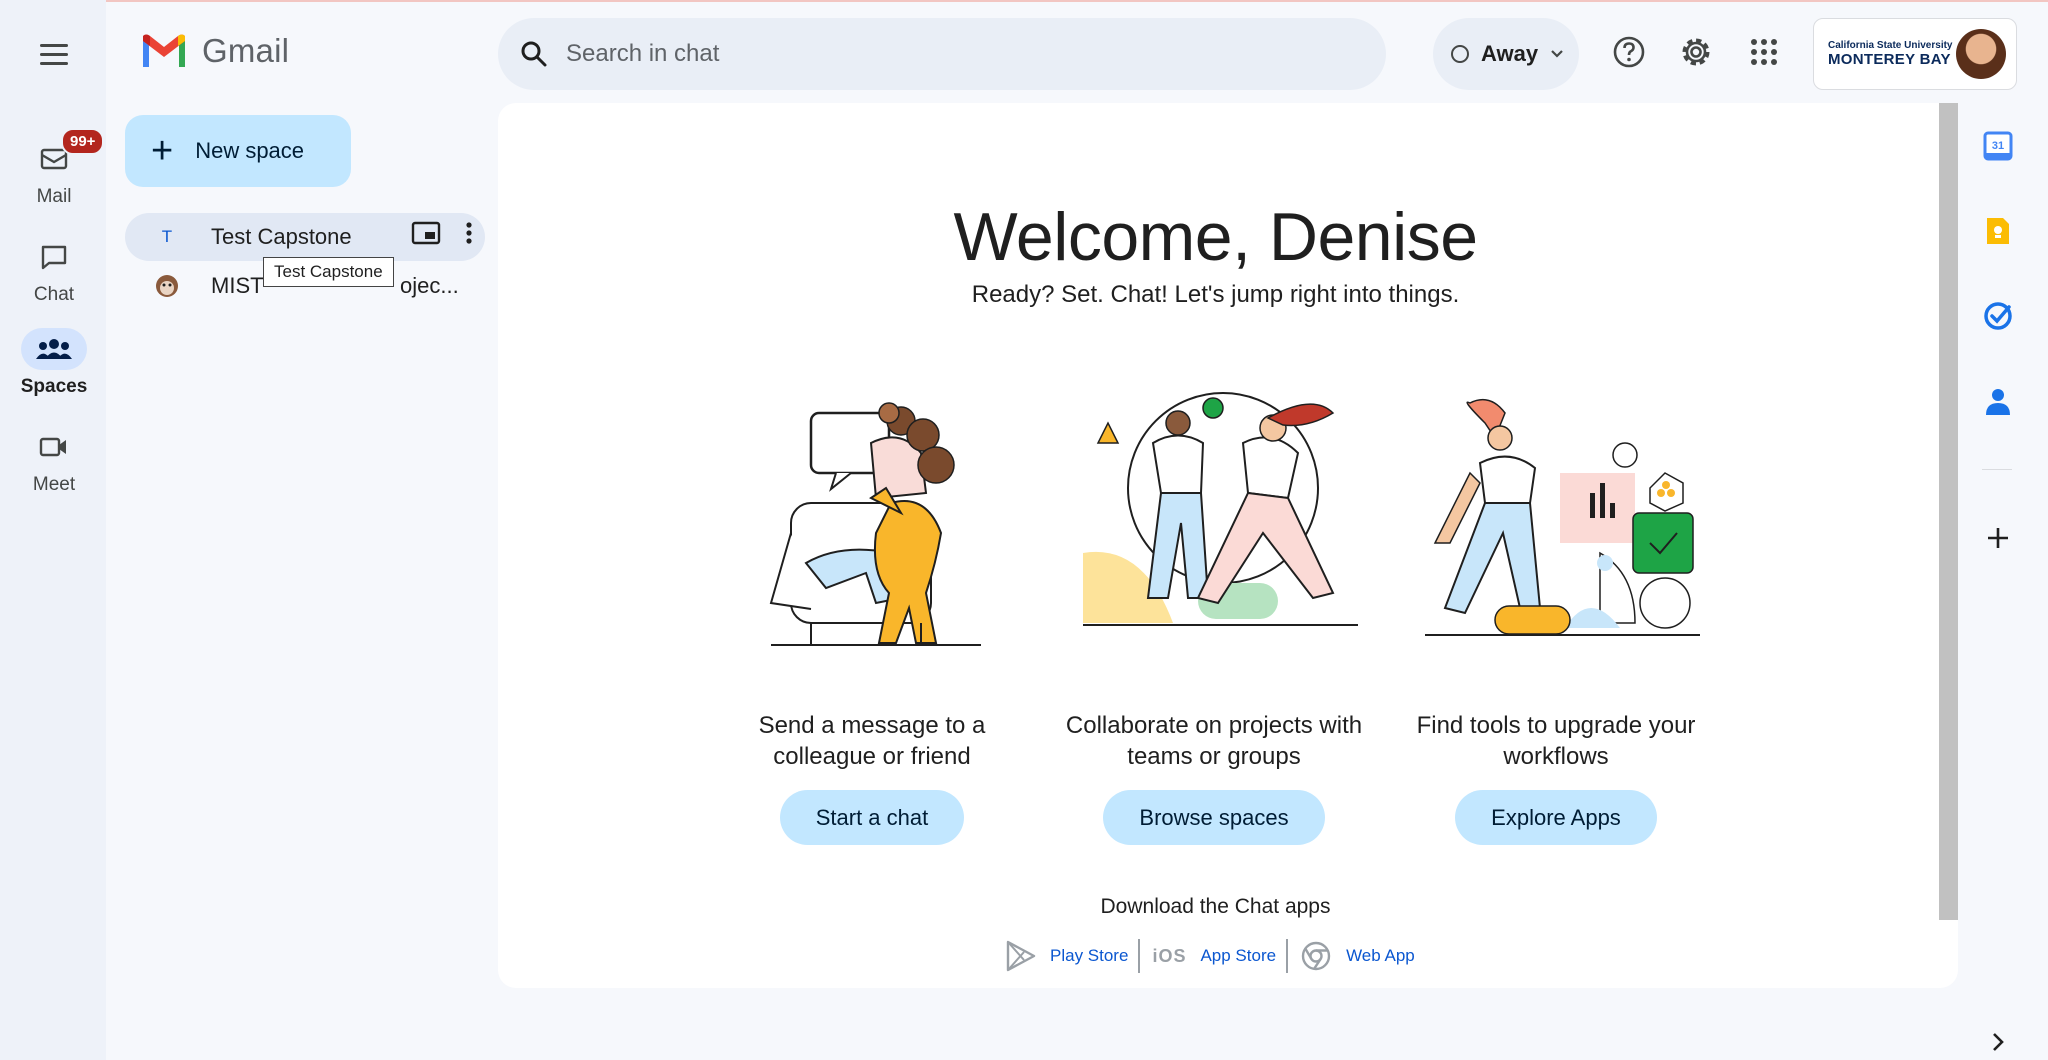  What do you see at coordinates (54, 257) in the screenshot?
I see `chat-icon` at bounding box center [54, 257].